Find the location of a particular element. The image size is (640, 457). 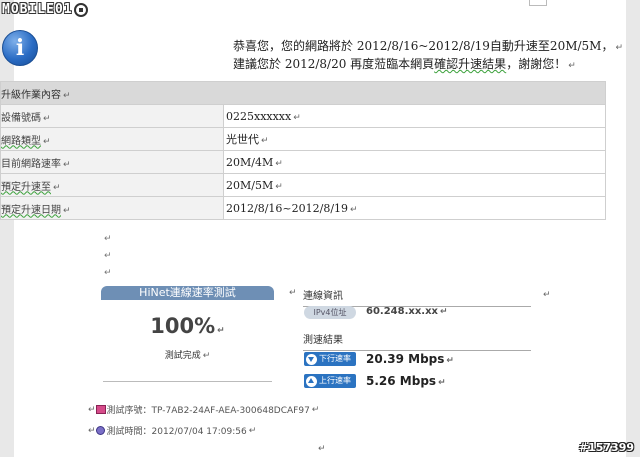

row-label-text: 目前網路速率 is located at coordinates (31, 164).